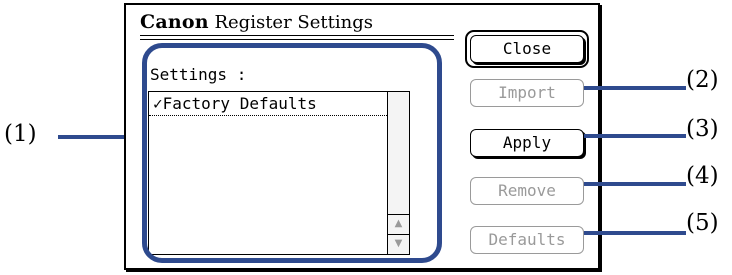 The image size is (732, 275). Describe the element at coordinates (702, 129) in the screenshot. I see `callout-label-3: (3)` at that location.